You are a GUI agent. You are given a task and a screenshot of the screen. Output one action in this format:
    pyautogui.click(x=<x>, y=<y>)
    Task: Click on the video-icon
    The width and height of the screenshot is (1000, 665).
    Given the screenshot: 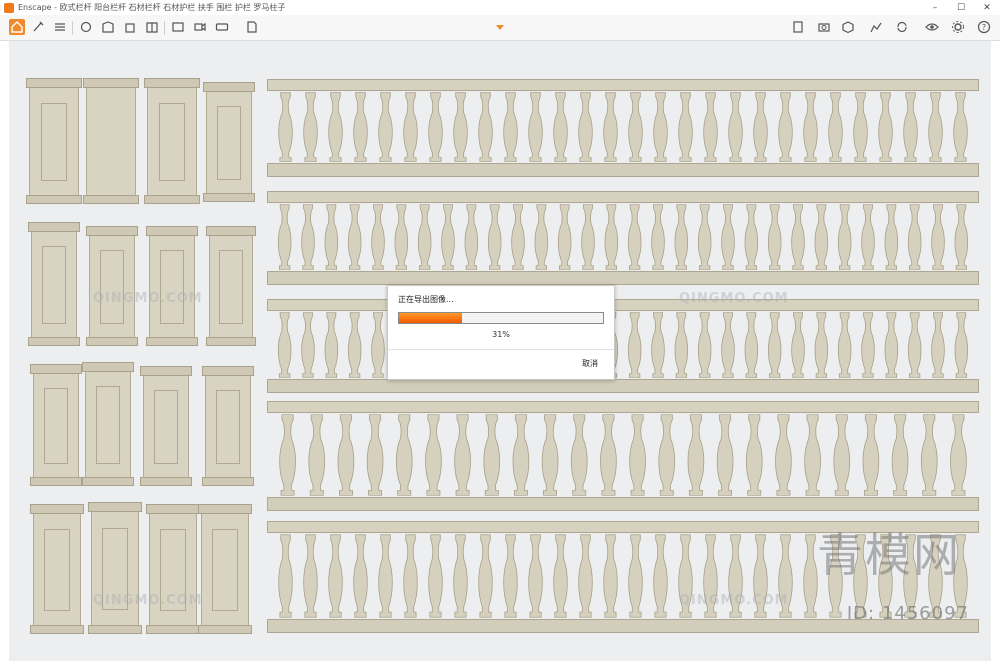 What is the action you would take?
    pyautogui.click(x=200, y=27)
    